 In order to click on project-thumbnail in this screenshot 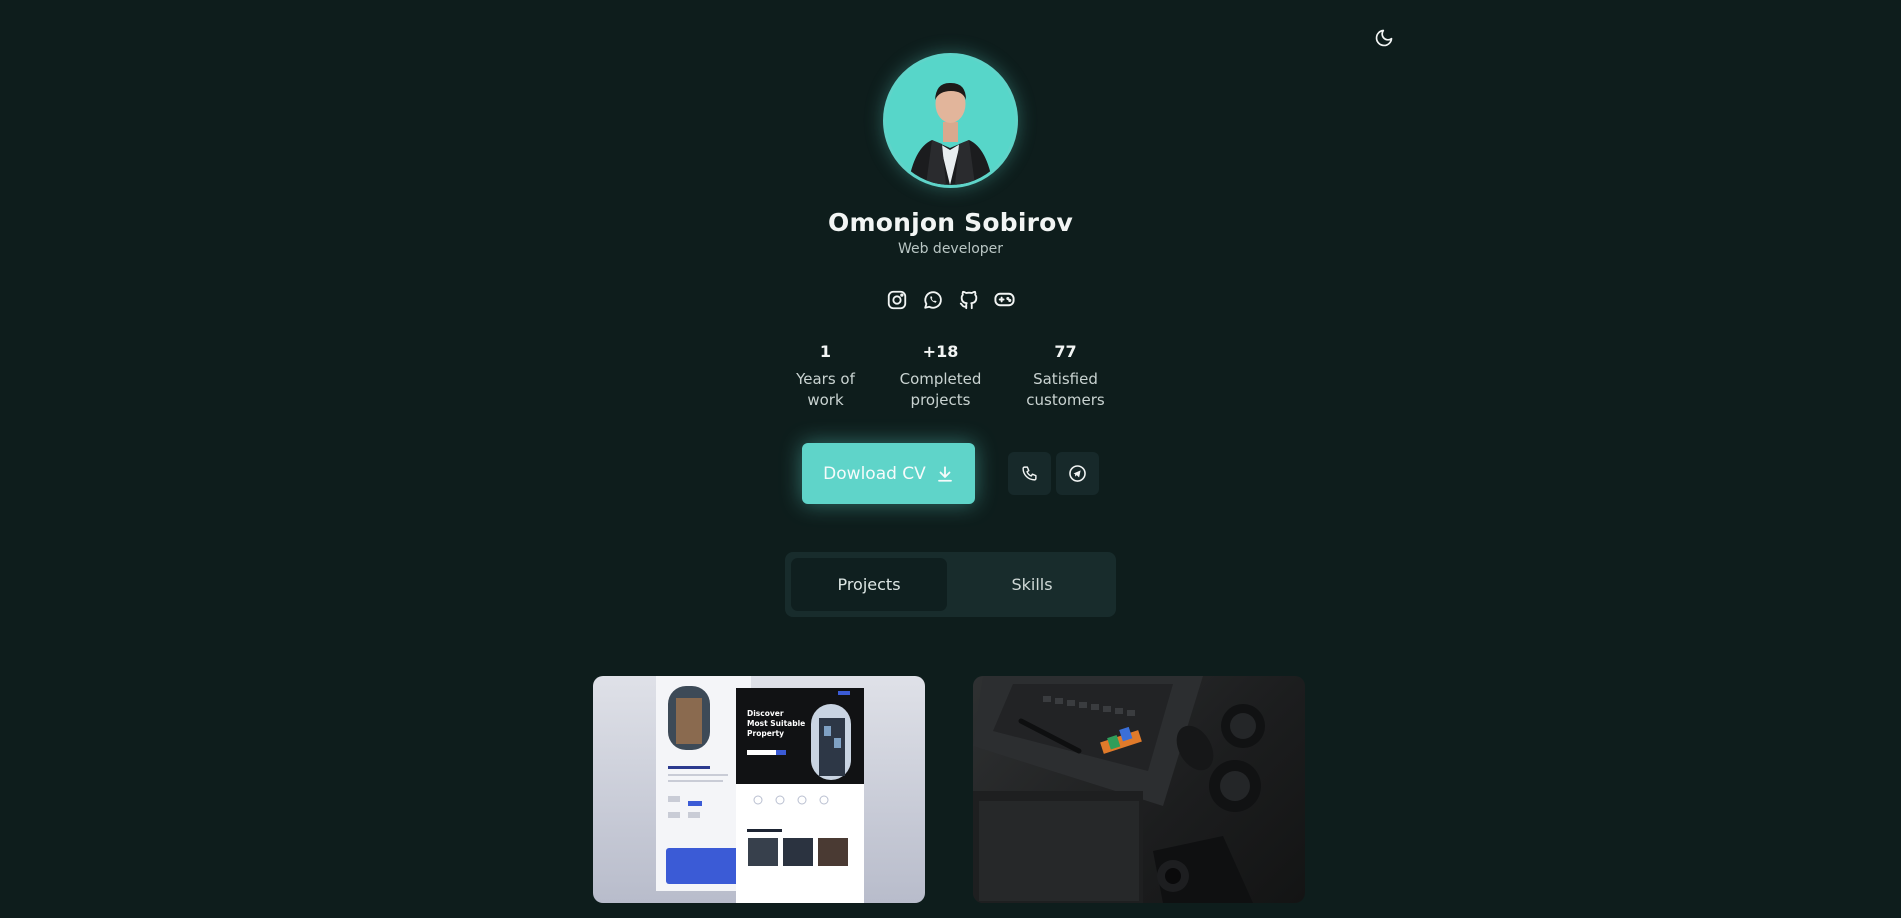, I will do `click(1119, 789)`.